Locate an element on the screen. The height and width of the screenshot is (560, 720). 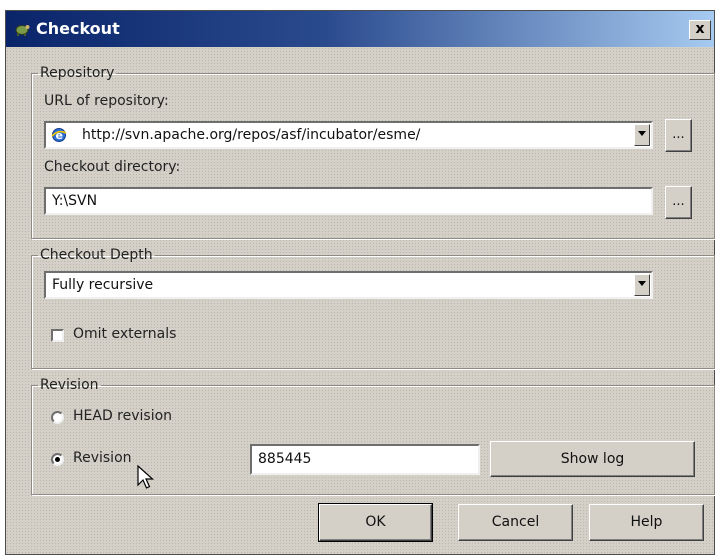
tortoise-icon is located at coordinates (22, 30).